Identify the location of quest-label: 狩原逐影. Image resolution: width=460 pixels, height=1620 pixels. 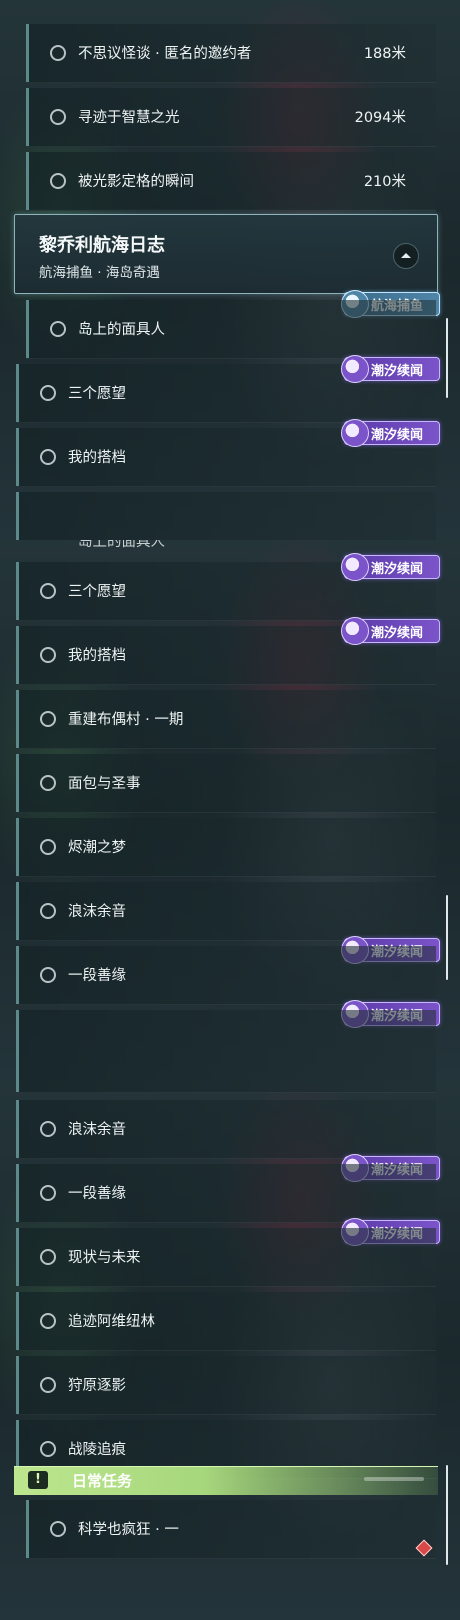
(97, 1386).